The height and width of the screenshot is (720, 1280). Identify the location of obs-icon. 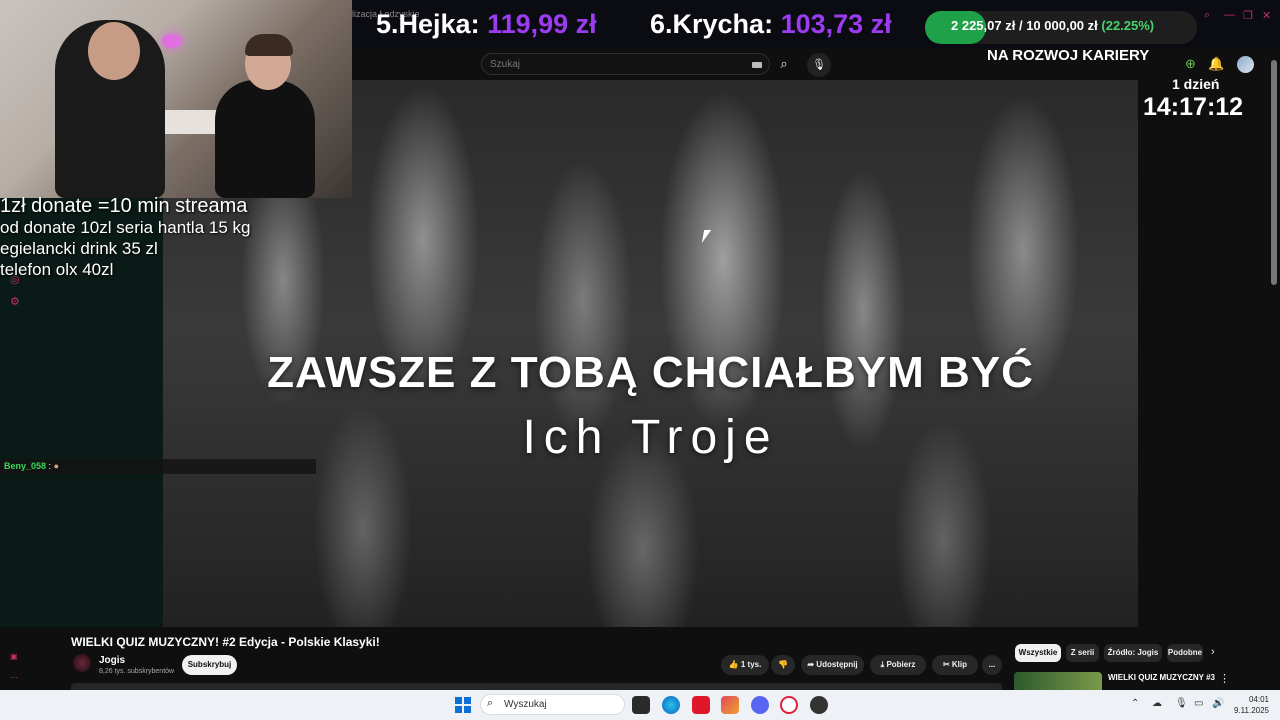
(819, 705).